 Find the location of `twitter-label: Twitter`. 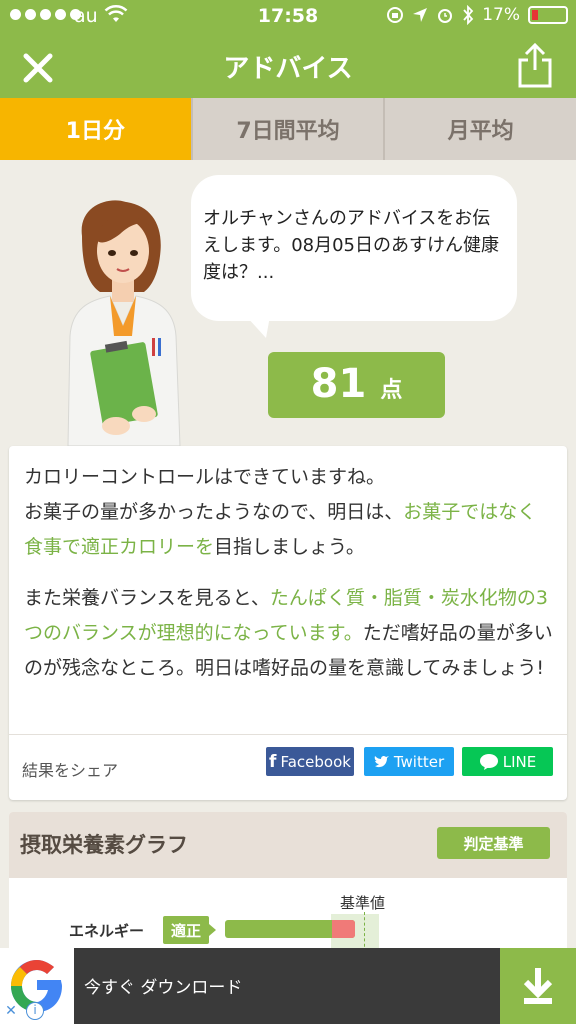

twitter-label: Twitter is located at coordinates (419, 761).